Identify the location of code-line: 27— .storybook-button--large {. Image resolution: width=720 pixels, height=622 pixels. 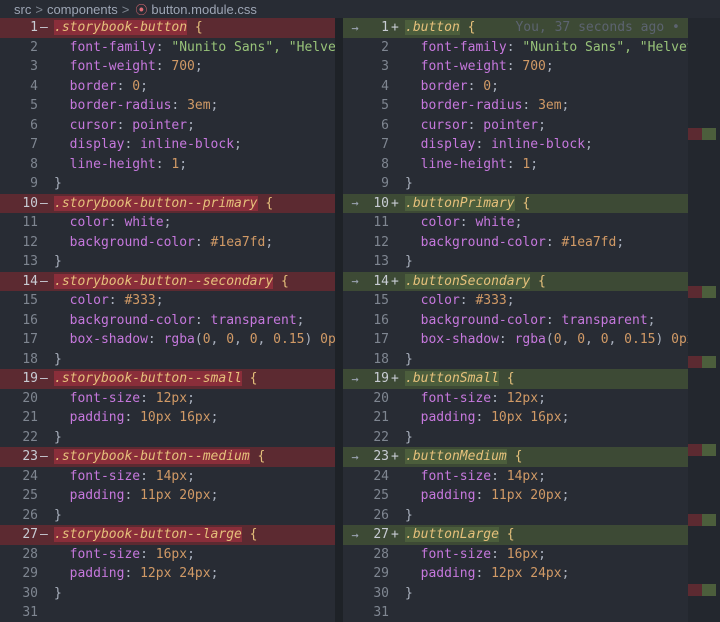
(167, 535).